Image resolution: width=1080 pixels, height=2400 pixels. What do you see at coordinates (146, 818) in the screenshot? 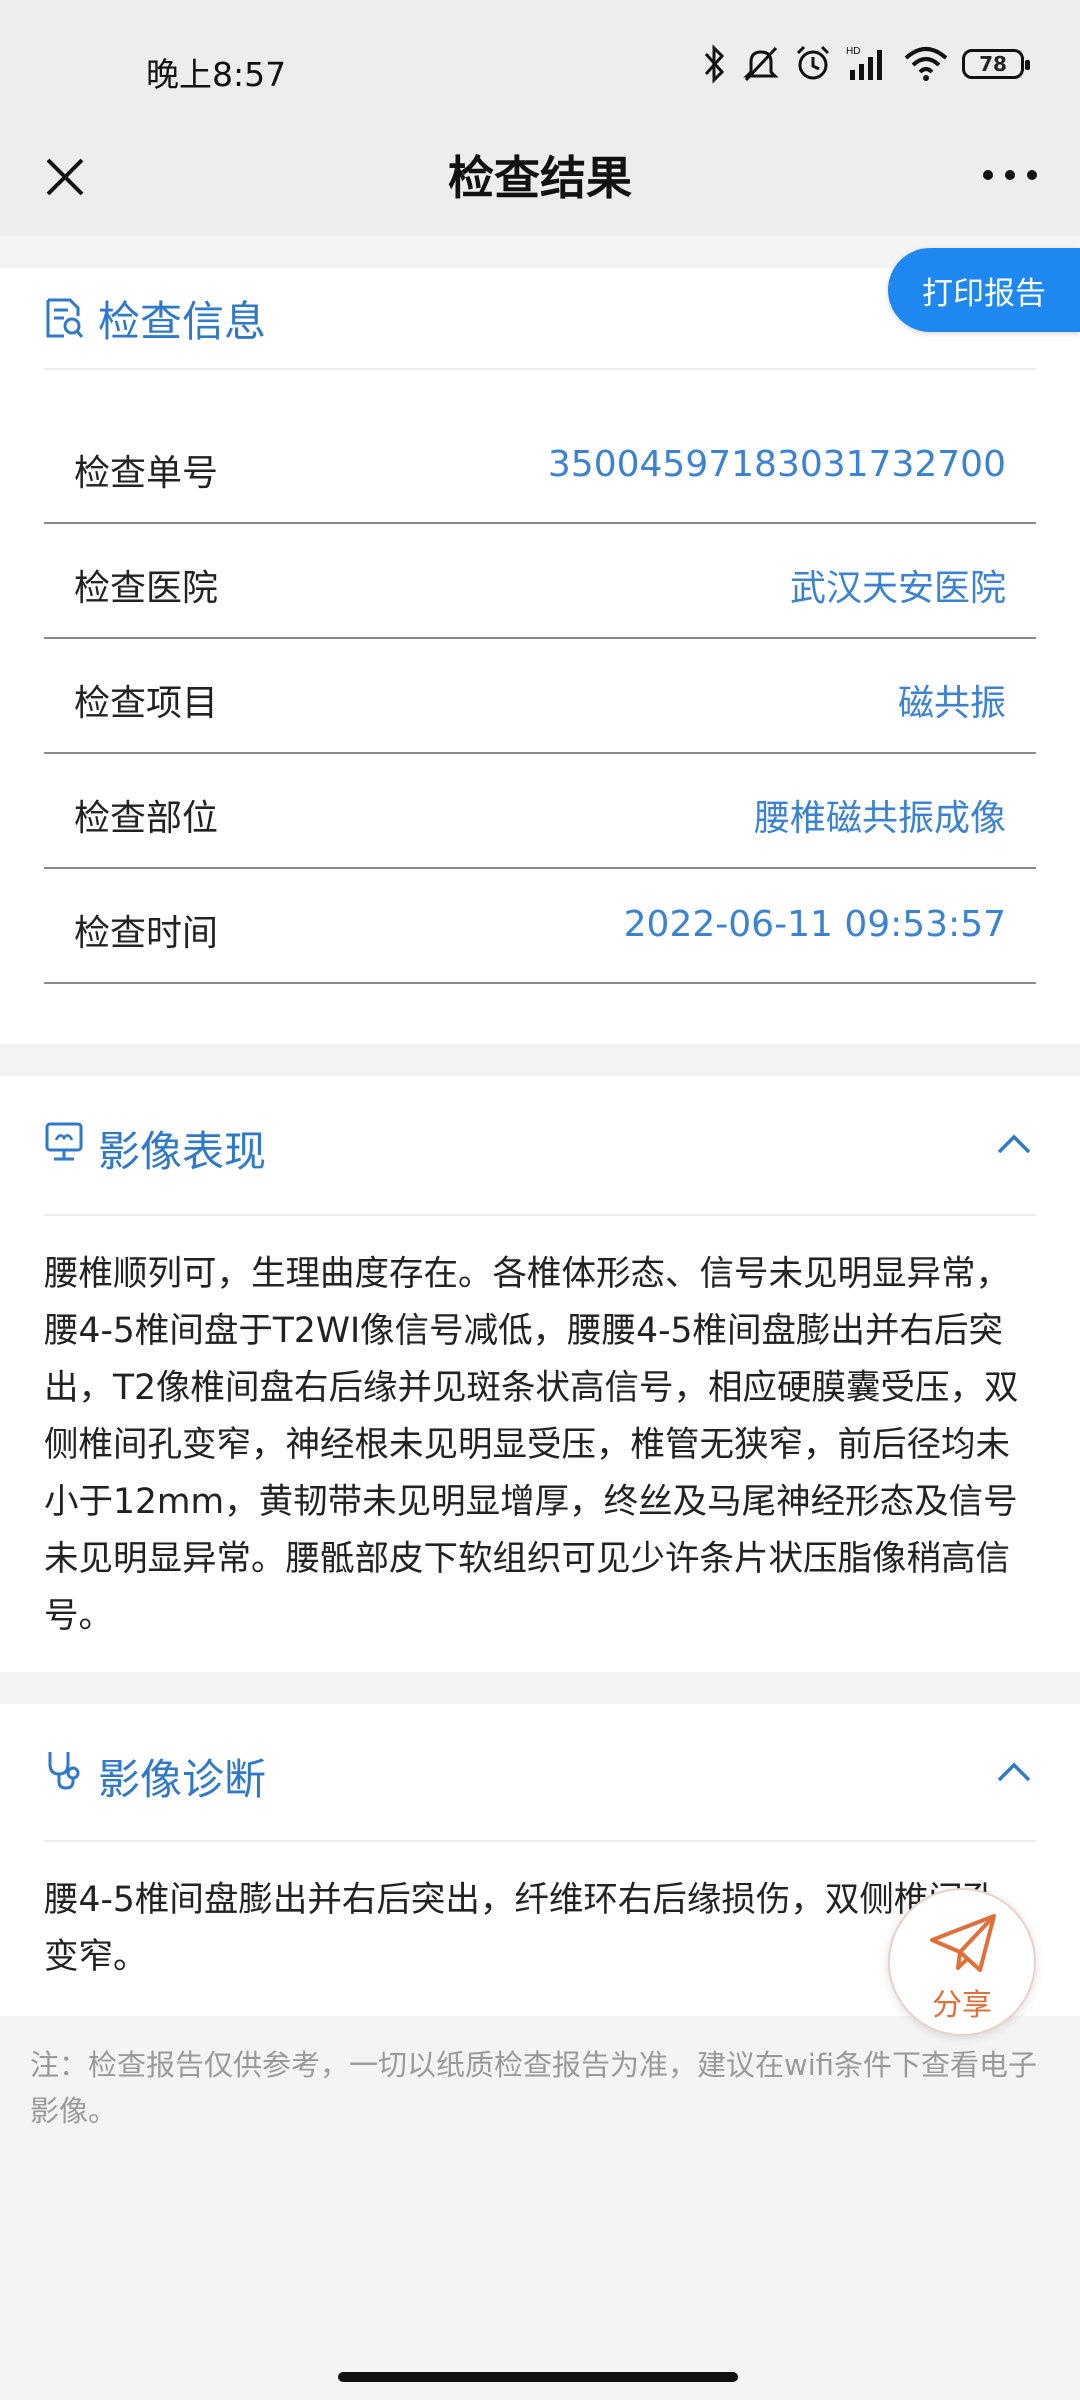
I see `row-label: 检查部位` at bounding box center [146, 818].